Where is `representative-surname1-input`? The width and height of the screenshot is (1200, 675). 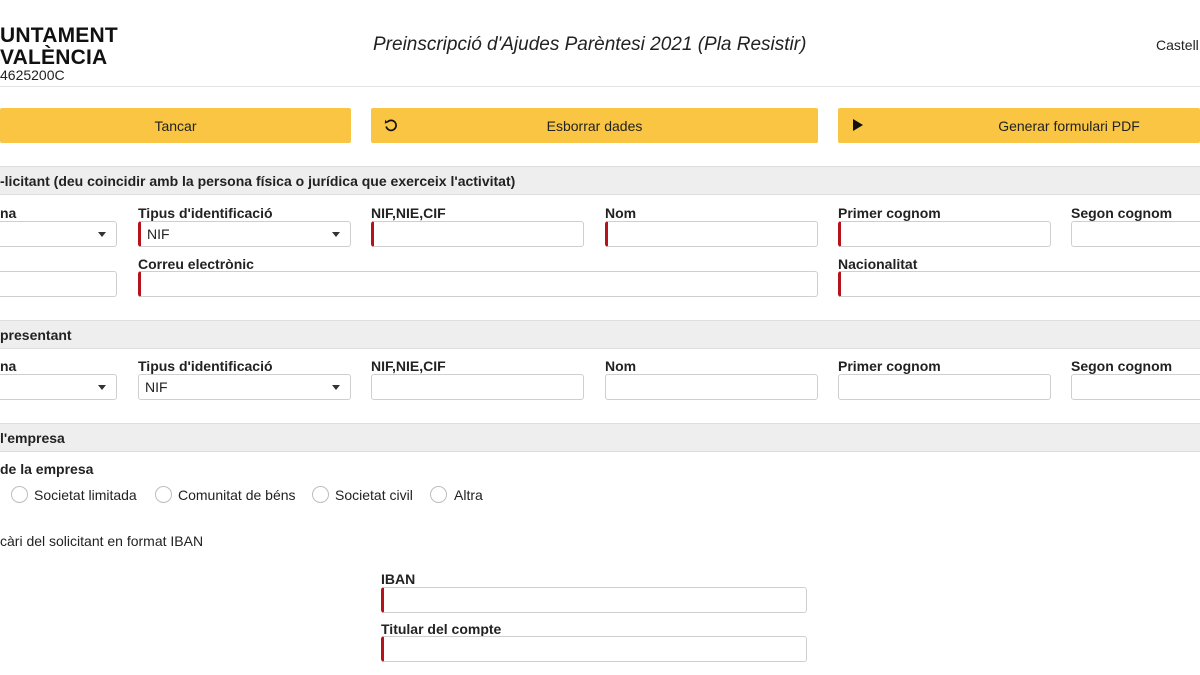 representative-surname1-input is located at coordinates (944, 387).